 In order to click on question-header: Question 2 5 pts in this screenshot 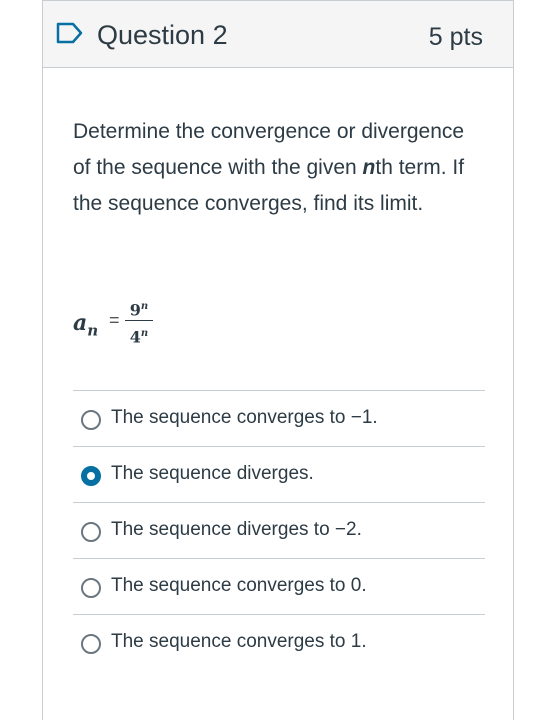, I will do `click(278, 34)`.